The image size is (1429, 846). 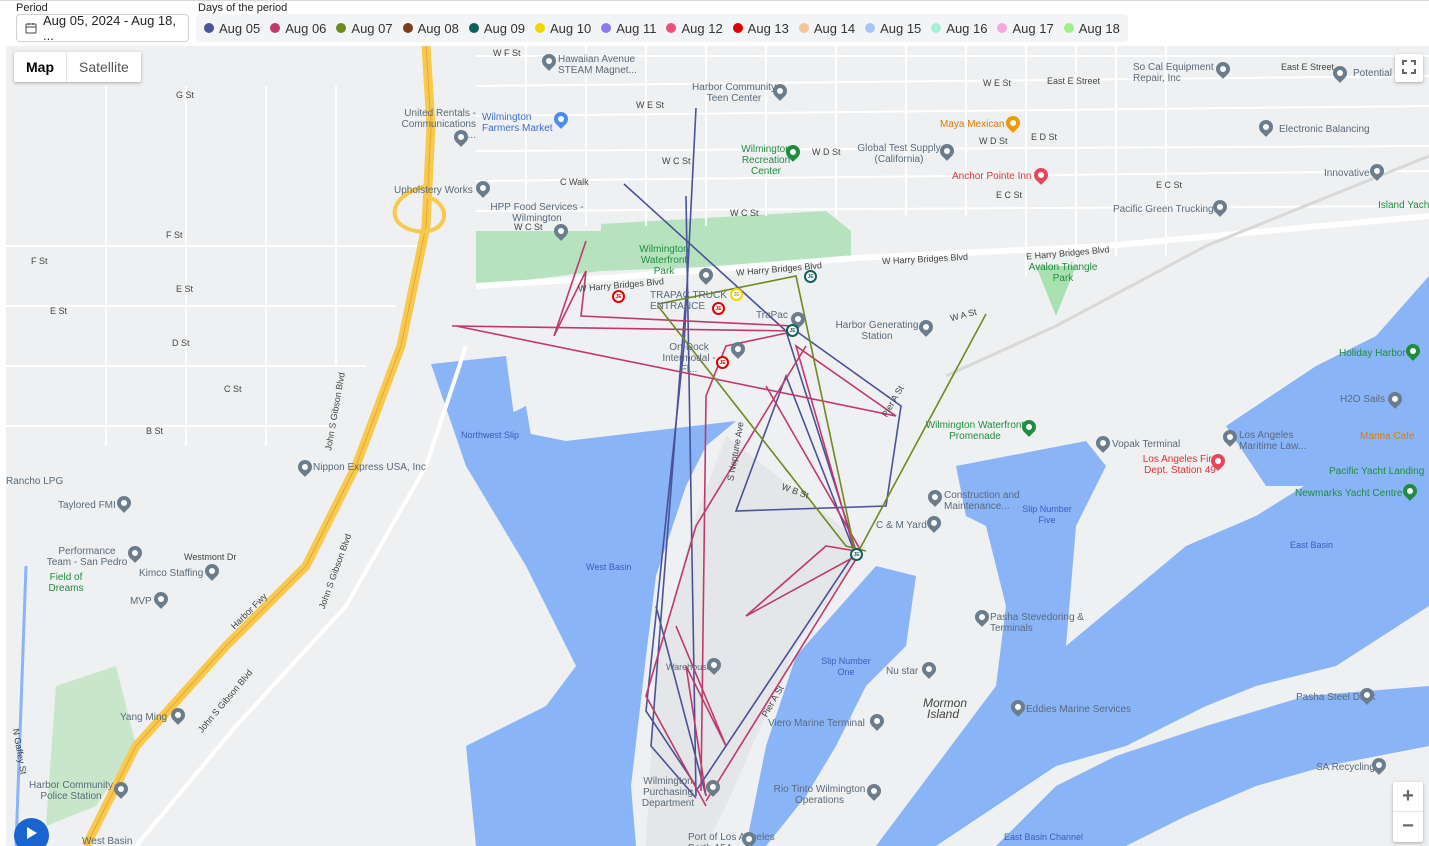 I want to click on zoom-in-button: +, so click(x=1408, y=797).